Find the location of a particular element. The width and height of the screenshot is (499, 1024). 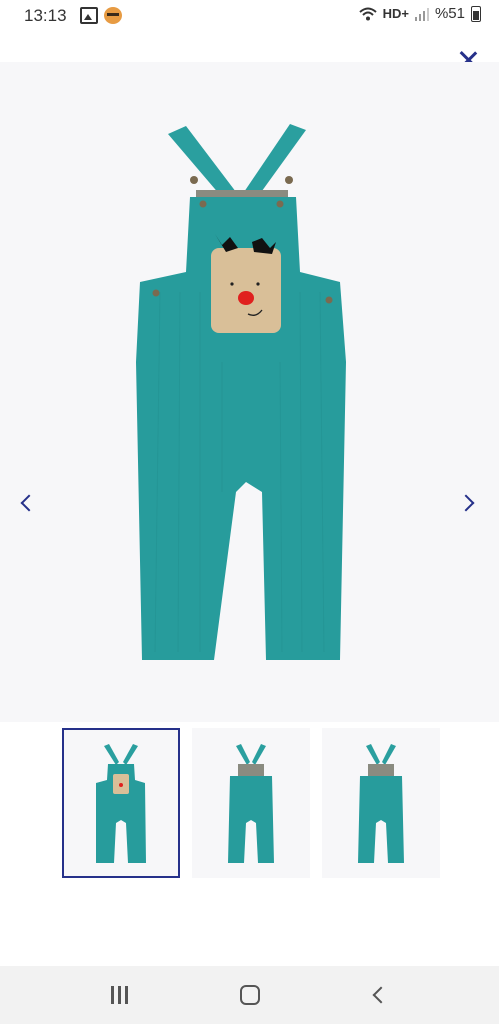

home-icon is located at coordinates (249, 995).